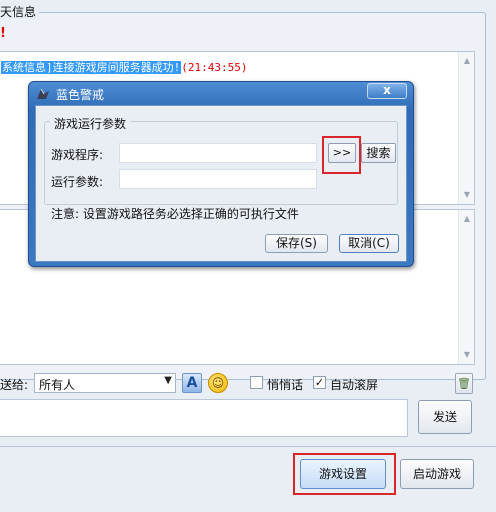 This screenshot has height=512, width=496. I want to click on run-args-input, so click(218, 179).